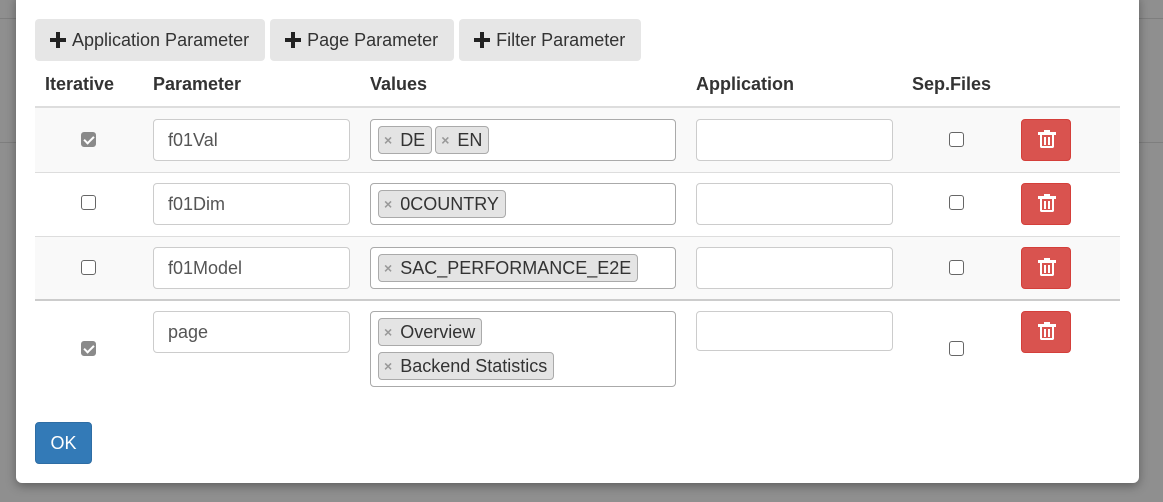 The height and width of the screenshot is (502, 1163). What do you see at coordinates (561, 39) in the screenshot?
I see `add-filter-parameter-label: Filter Parameter` at bounding box center [561, 39].